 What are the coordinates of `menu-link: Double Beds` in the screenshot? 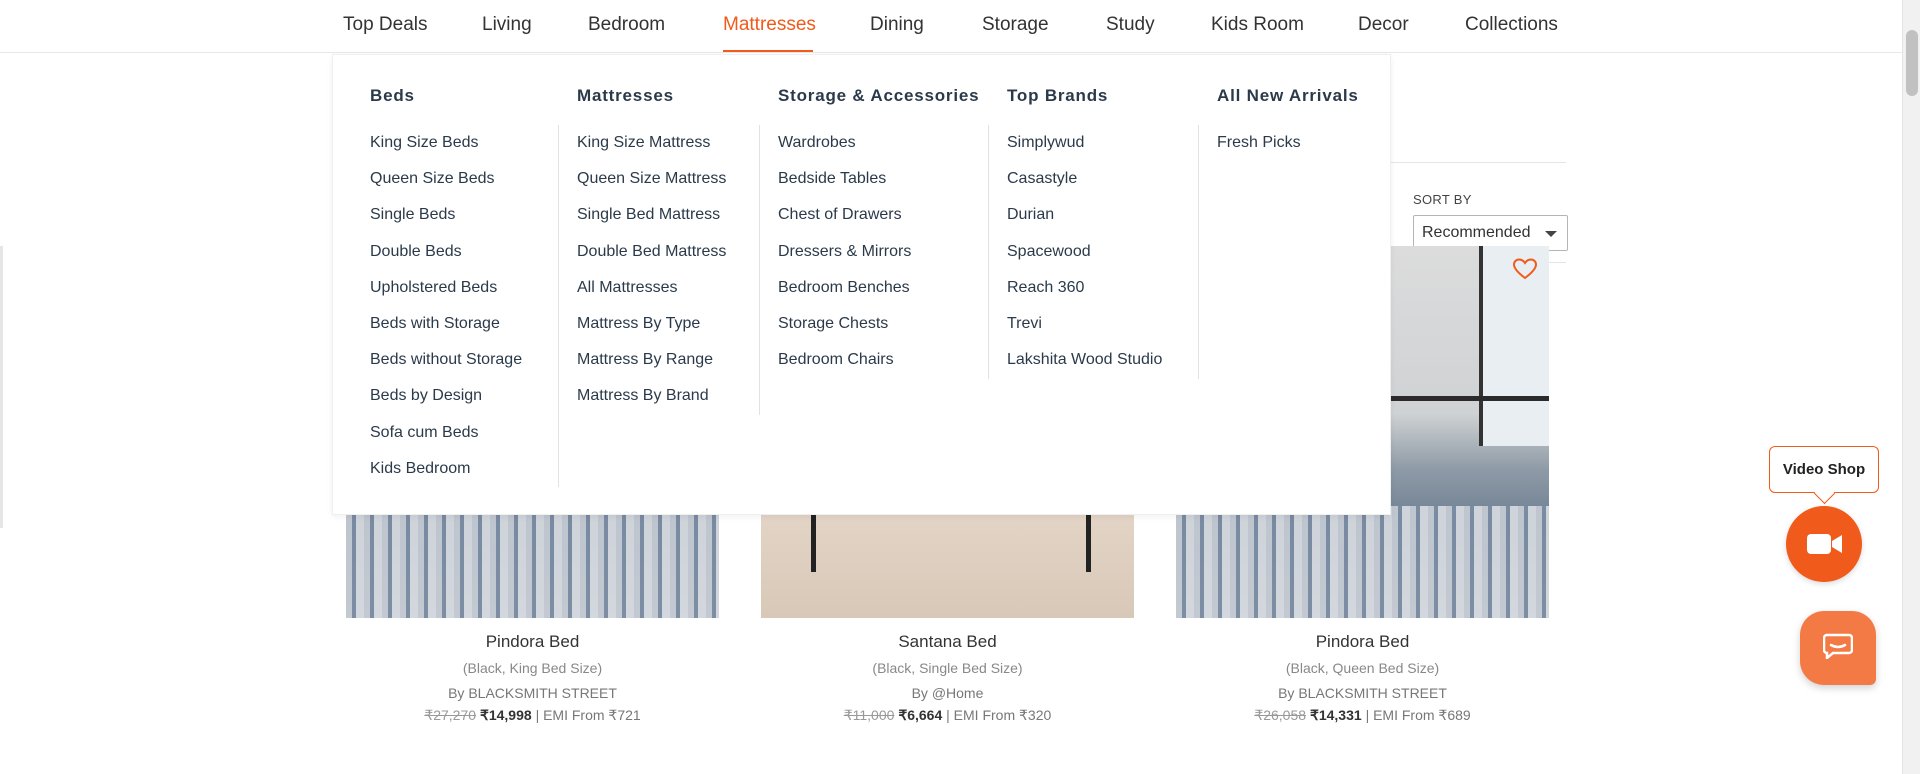 It's located at (446, 261).